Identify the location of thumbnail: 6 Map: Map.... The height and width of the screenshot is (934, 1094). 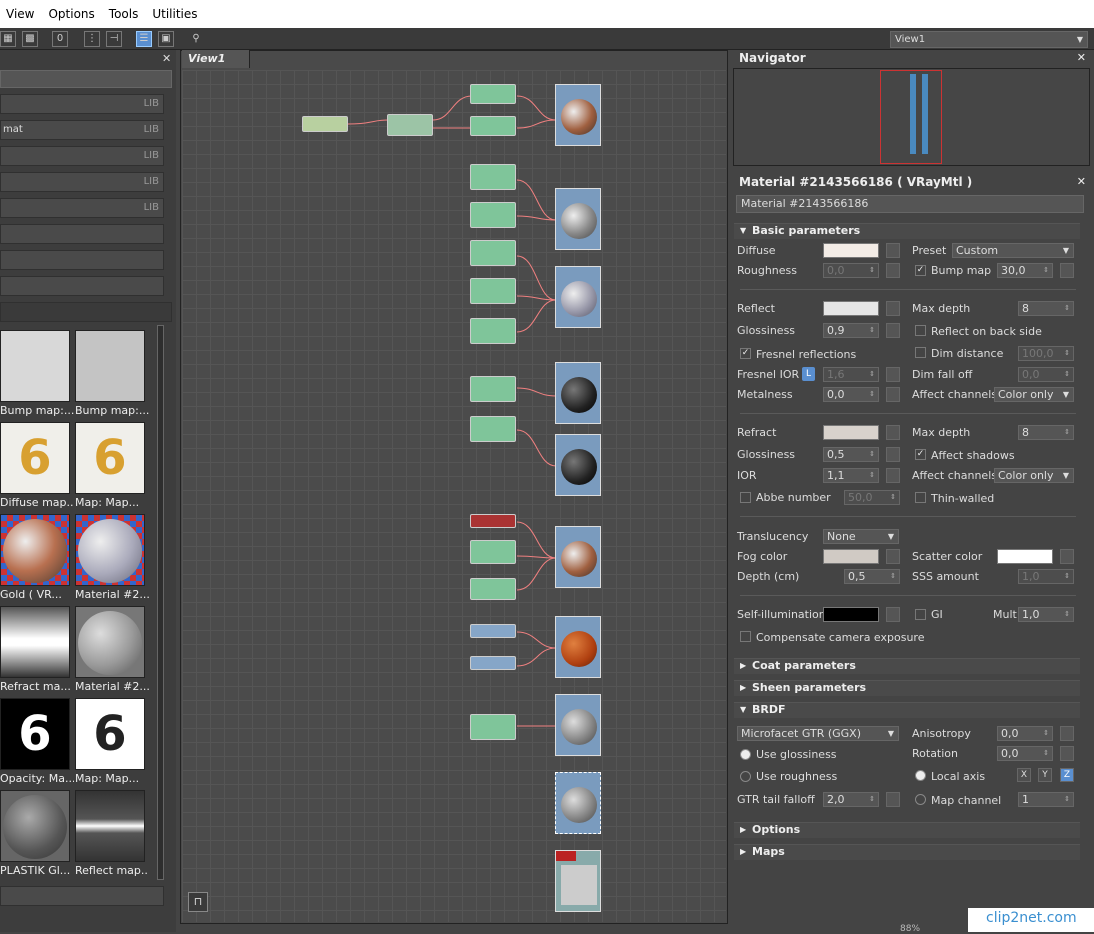
(110, 466).